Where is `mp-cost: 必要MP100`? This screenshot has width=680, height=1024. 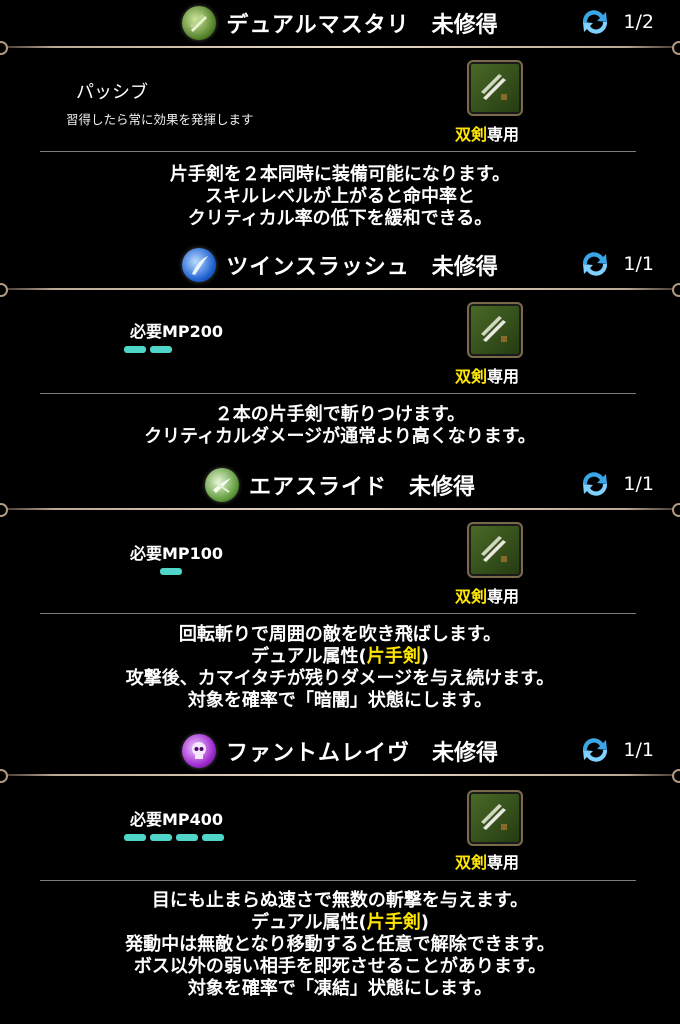 mp-cost: 必要MP100 is located at coordinates (177, 553).